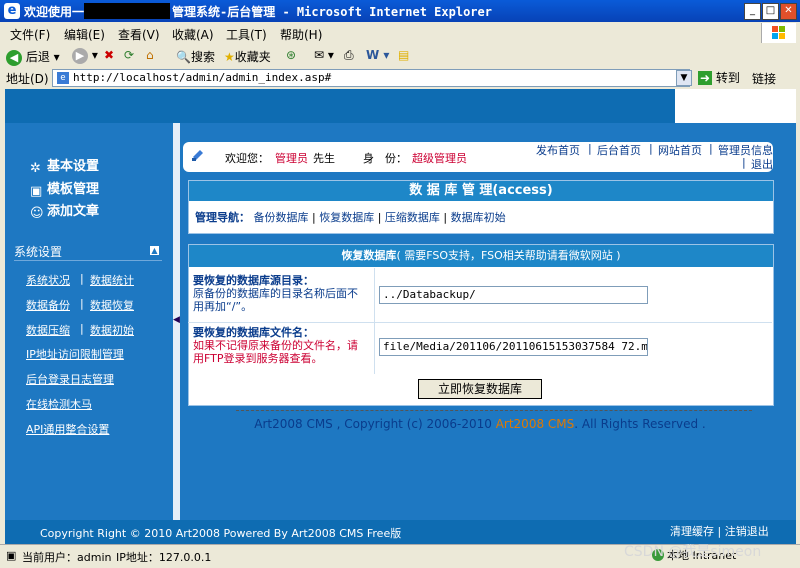  I want to click on status-ip: IP地址：127.0.0.1, so click(164, 557).